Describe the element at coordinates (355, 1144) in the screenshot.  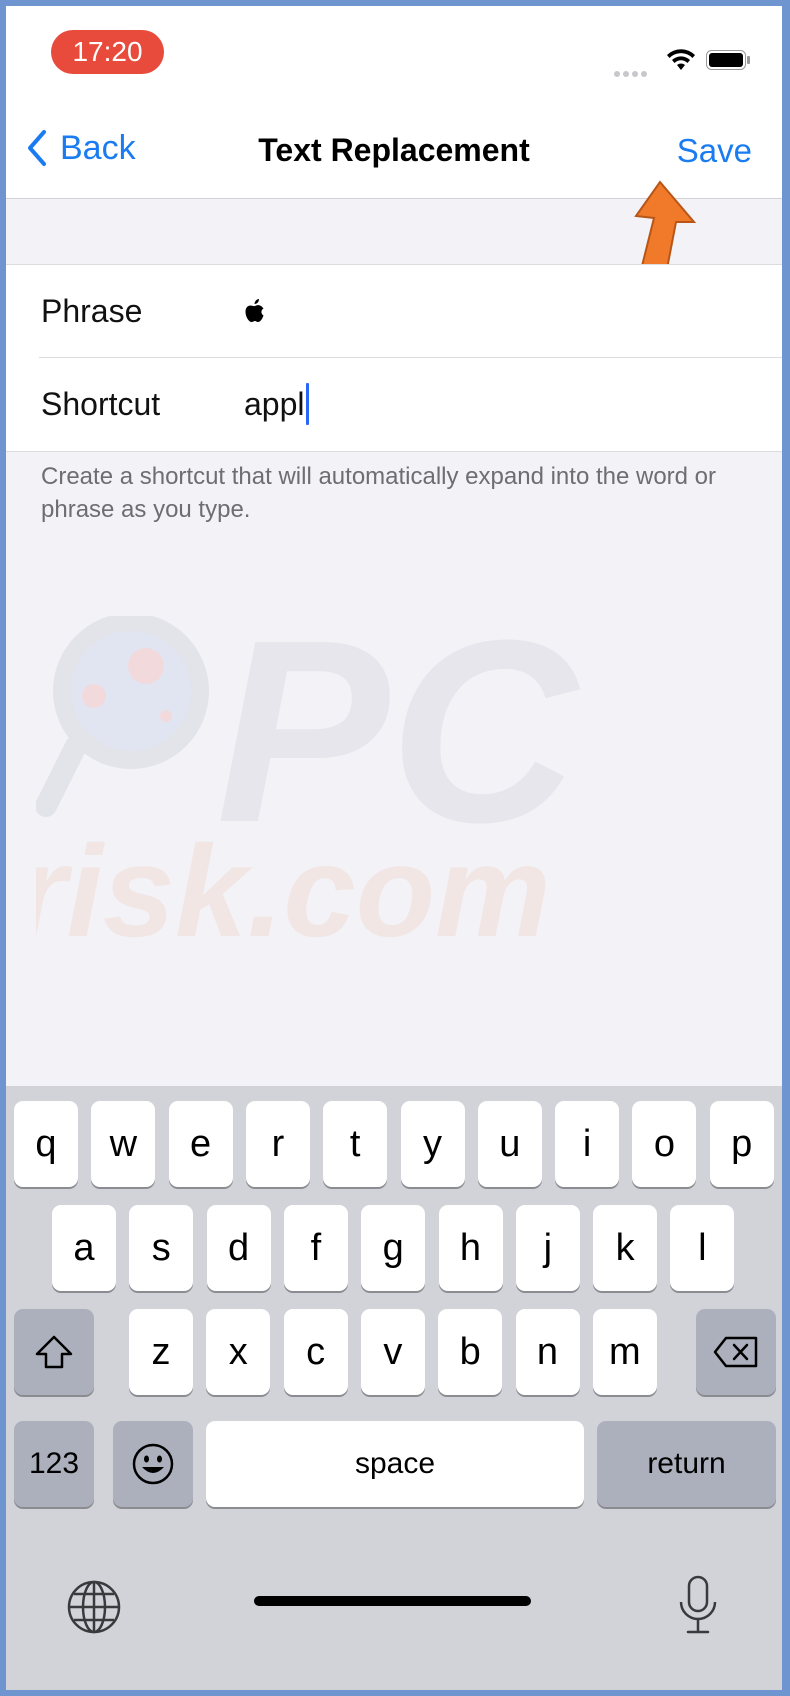
I see `key-t: t` at that location.